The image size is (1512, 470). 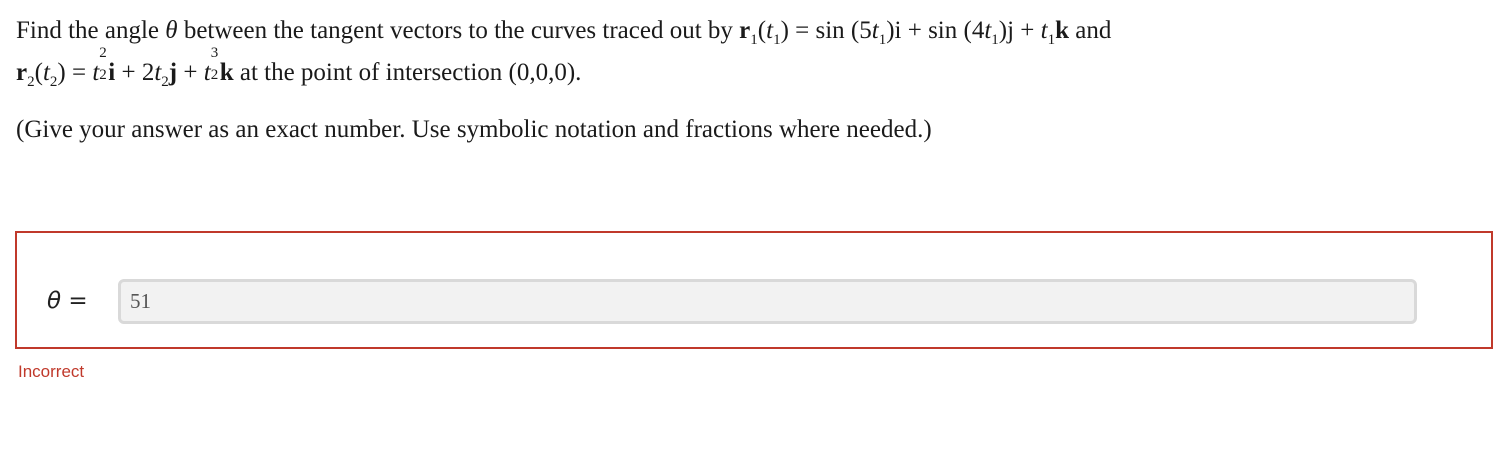 I want to click on question-tail: at the point of intersection (0,0,0)., so click(x=410, y=72).